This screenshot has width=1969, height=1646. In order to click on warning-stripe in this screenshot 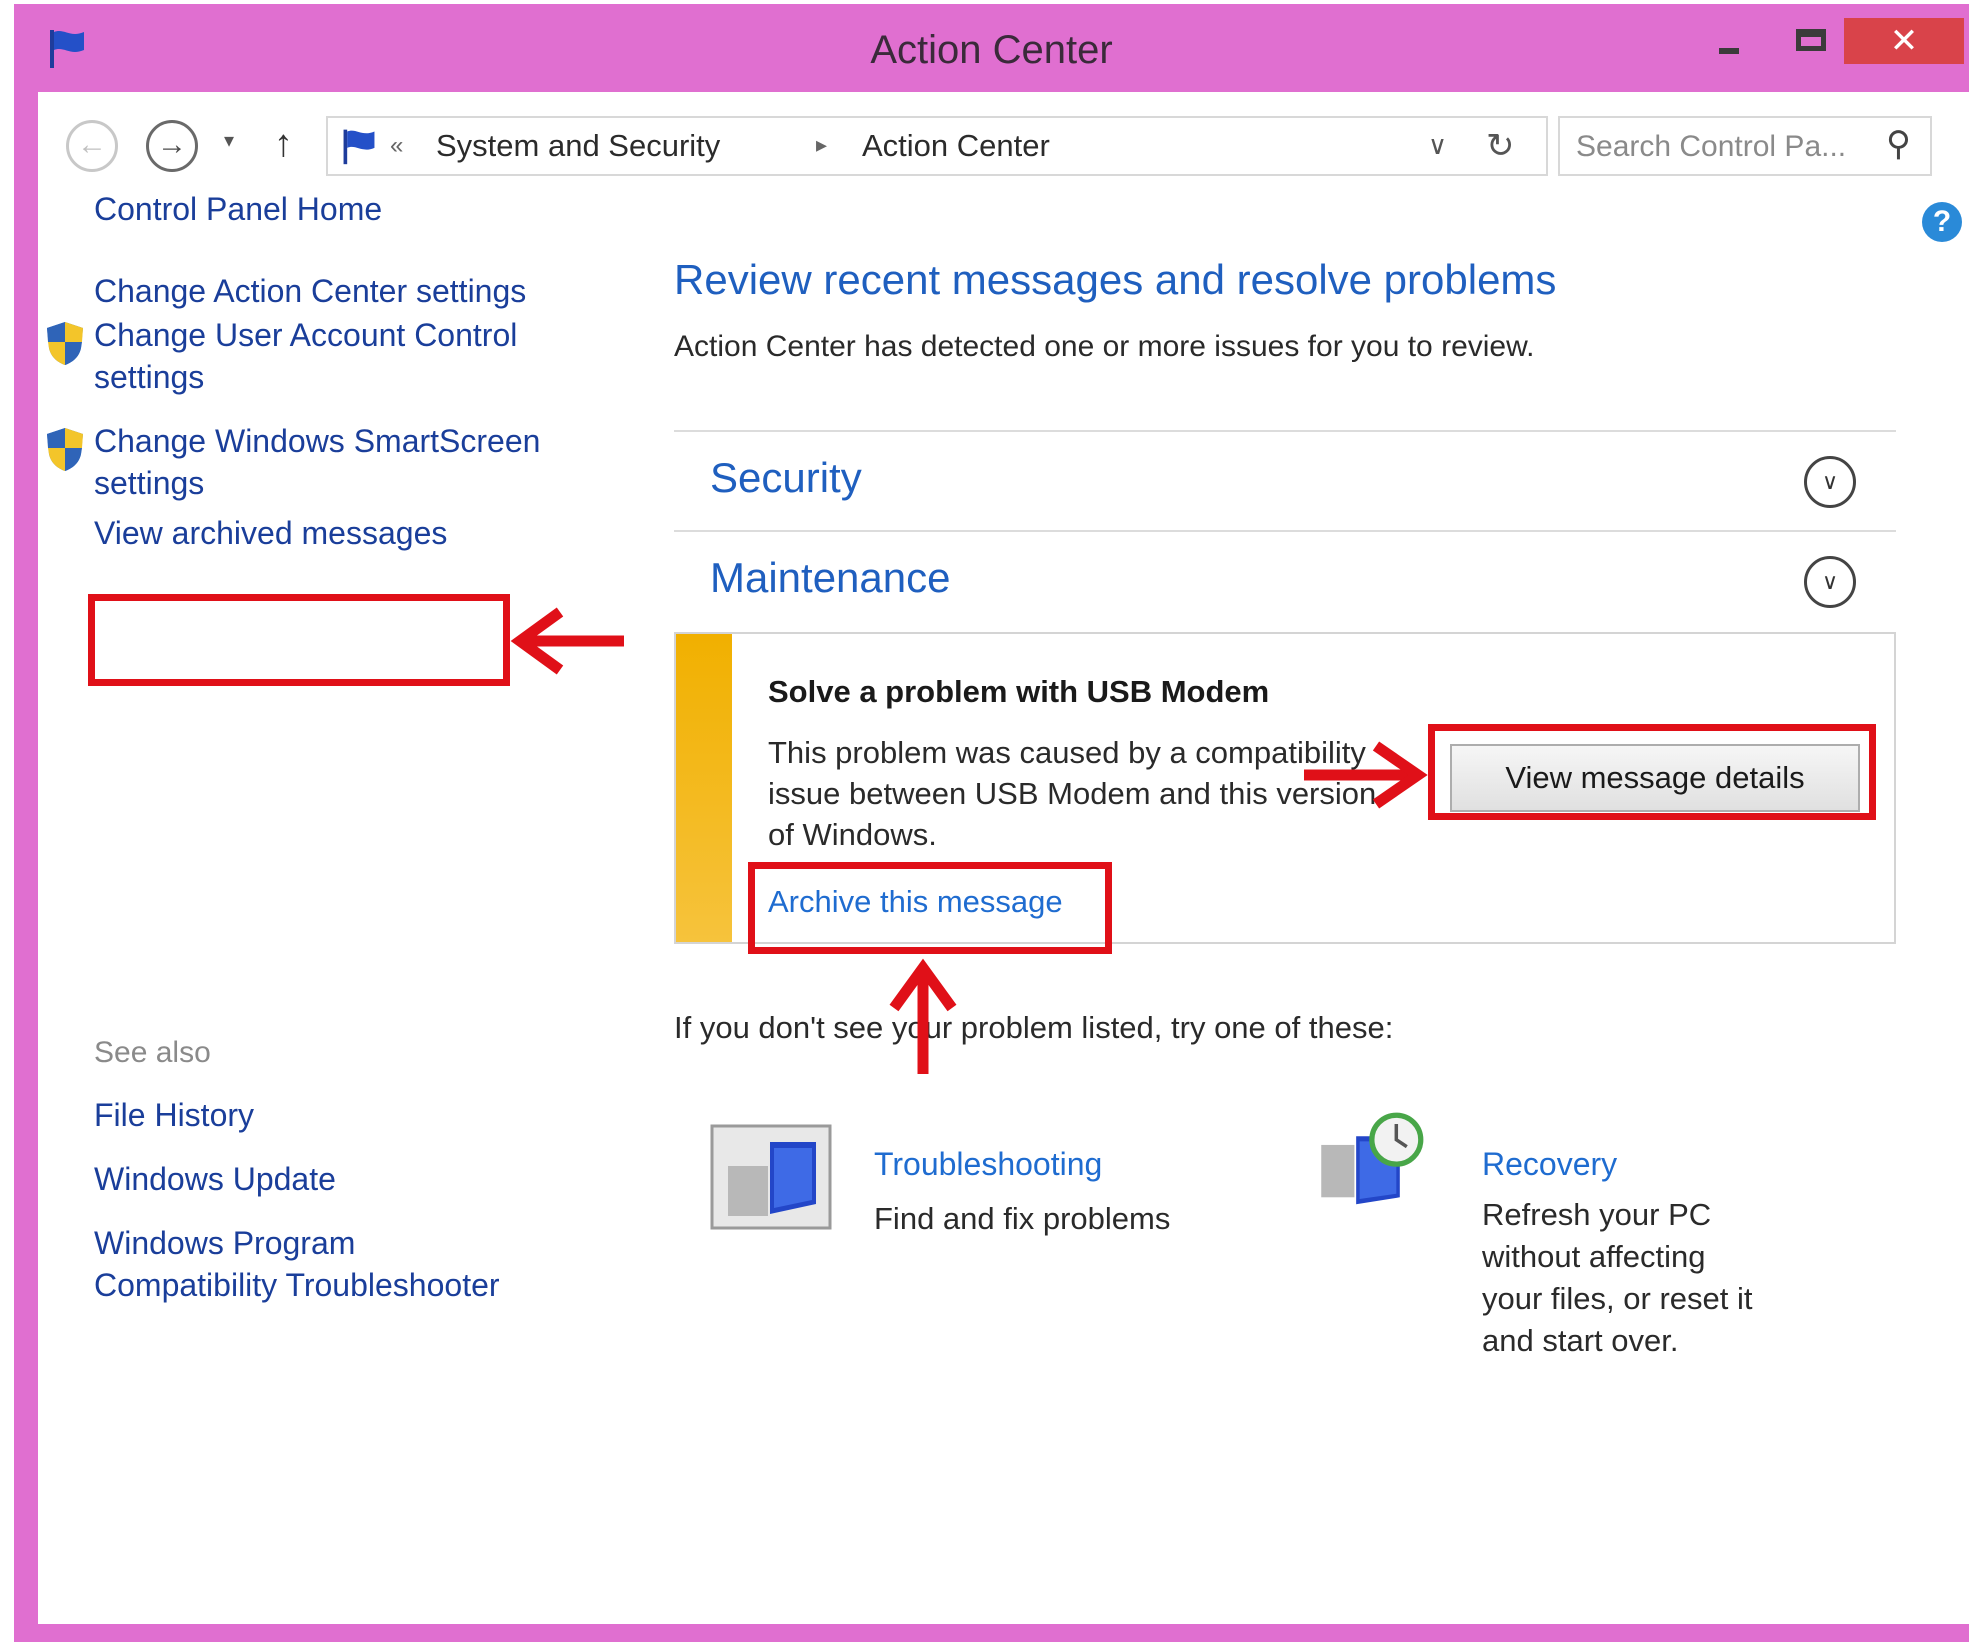, I will do `click(704, 788)`.